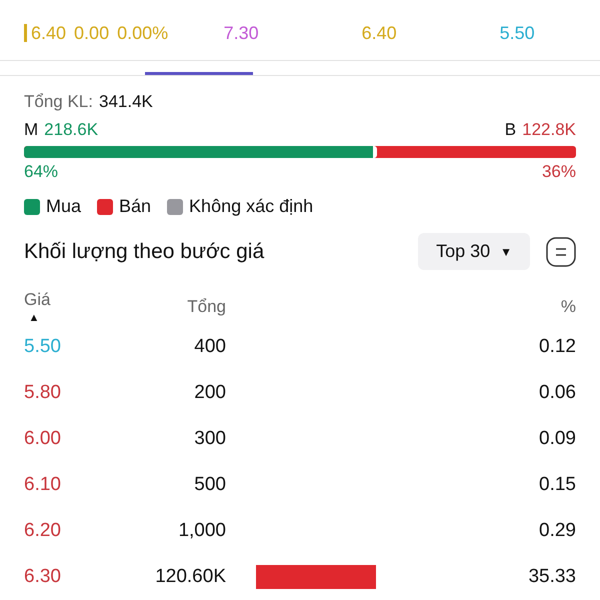 The width and height of the screenshot is (600, 600). I want to click on total-volume: 341.4K, so click(126, 102).